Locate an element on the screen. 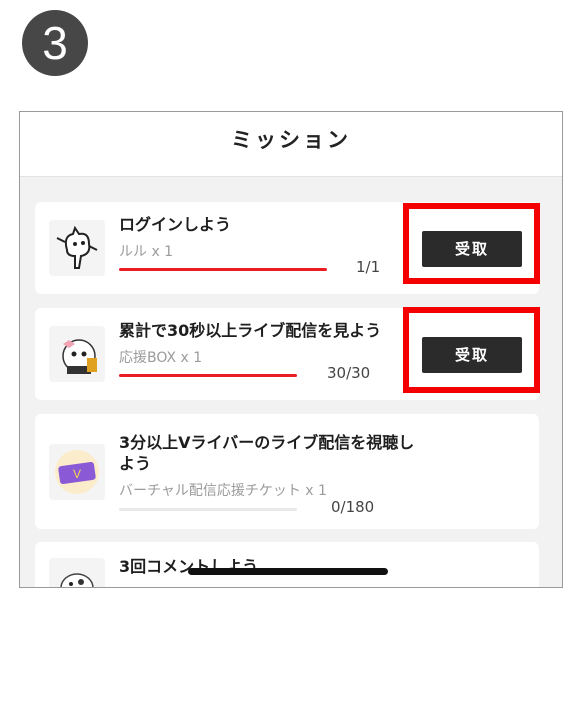 Image resolution: width=582 pixels, height=719 pixels. virtual-ticket-icon: V is located at coordinates (77, 472).